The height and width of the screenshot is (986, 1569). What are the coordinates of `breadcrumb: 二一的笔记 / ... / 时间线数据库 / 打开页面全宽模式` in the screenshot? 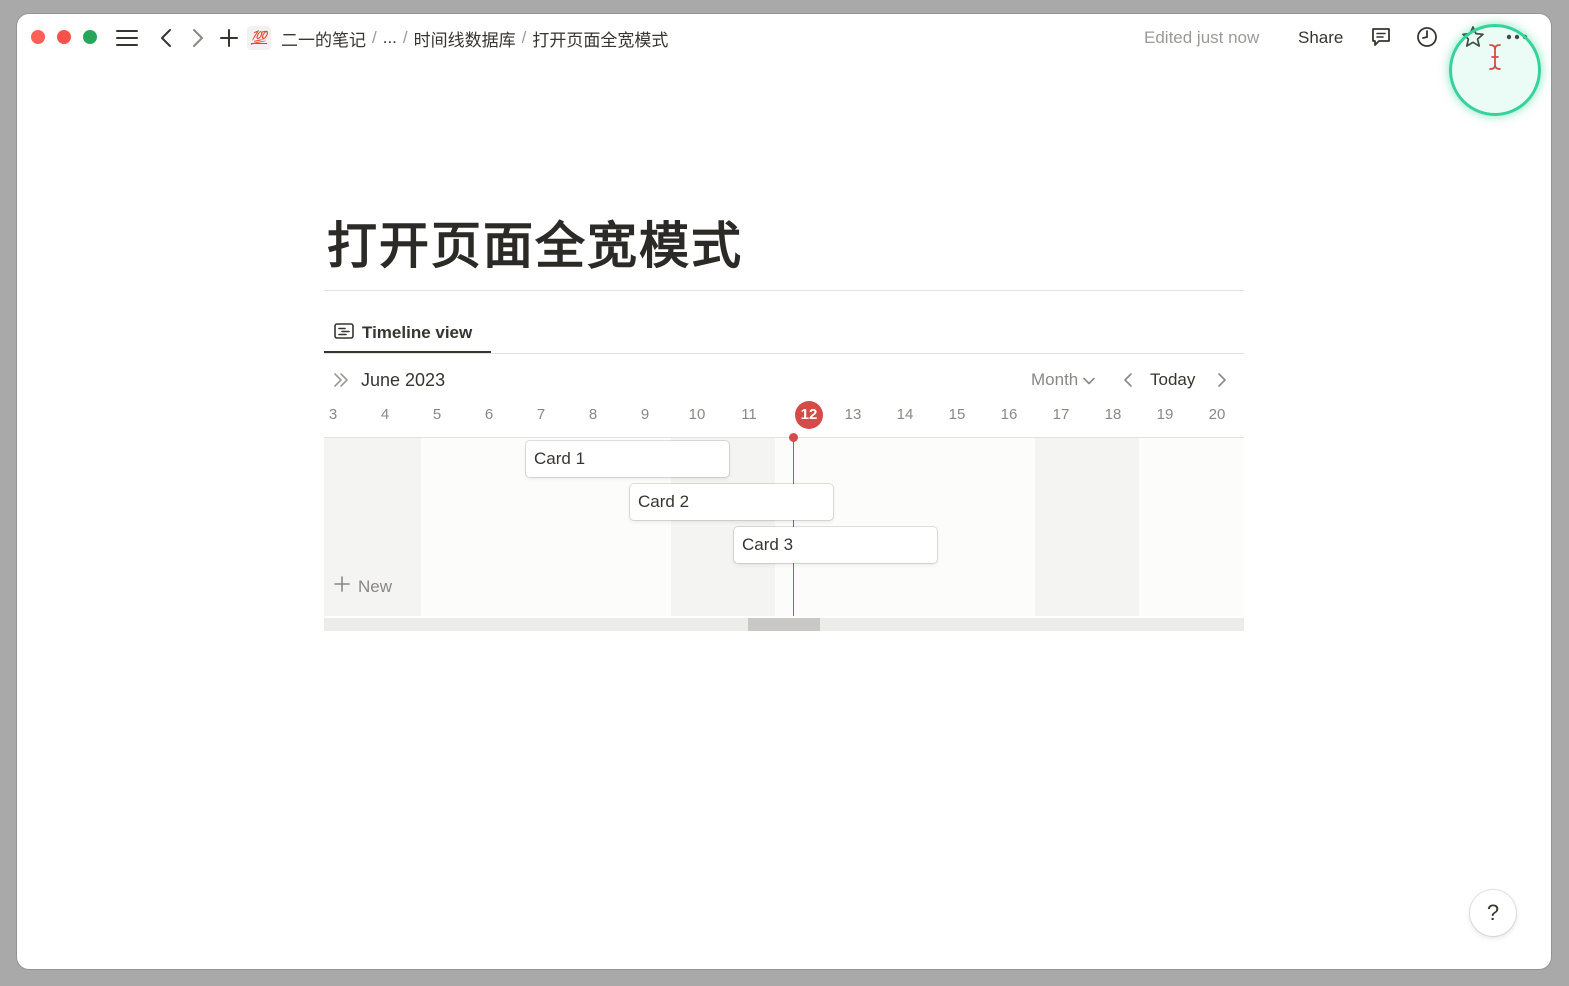 It's located at (474, 38).